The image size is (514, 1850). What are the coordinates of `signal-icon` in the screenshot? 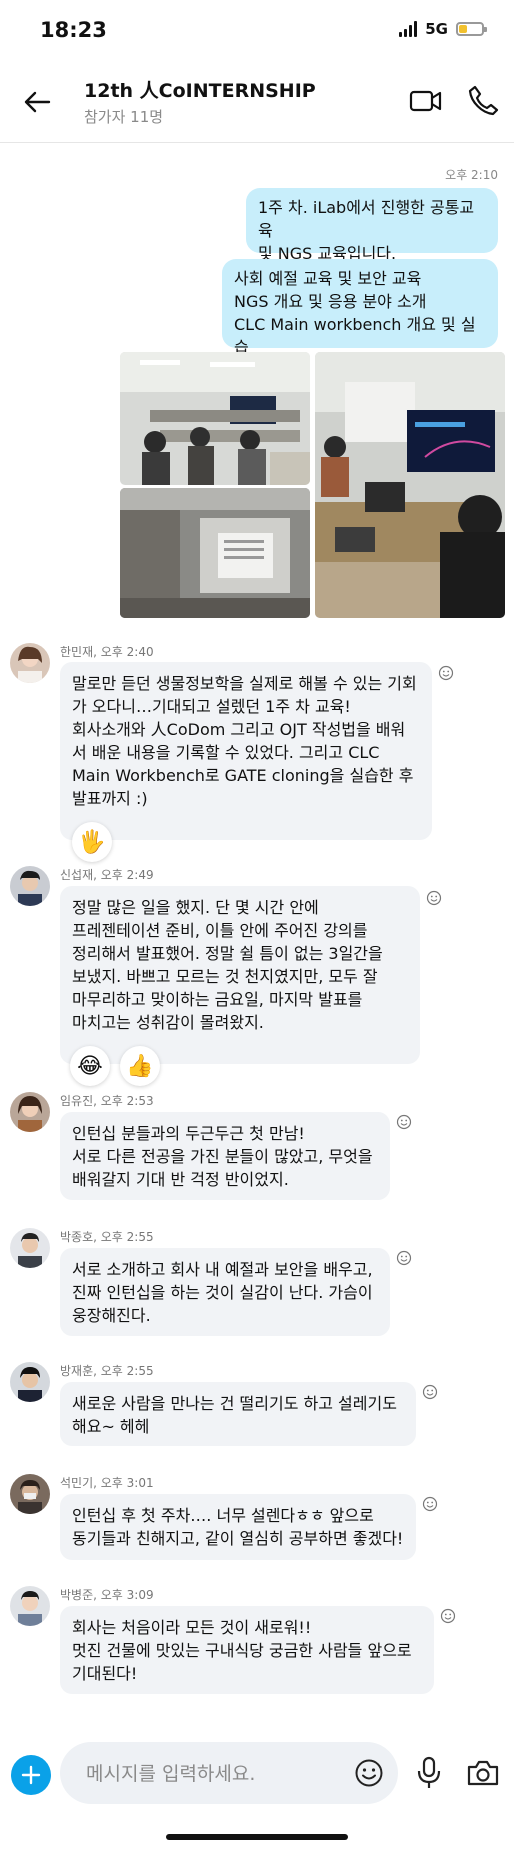 It's located at (408, 29).